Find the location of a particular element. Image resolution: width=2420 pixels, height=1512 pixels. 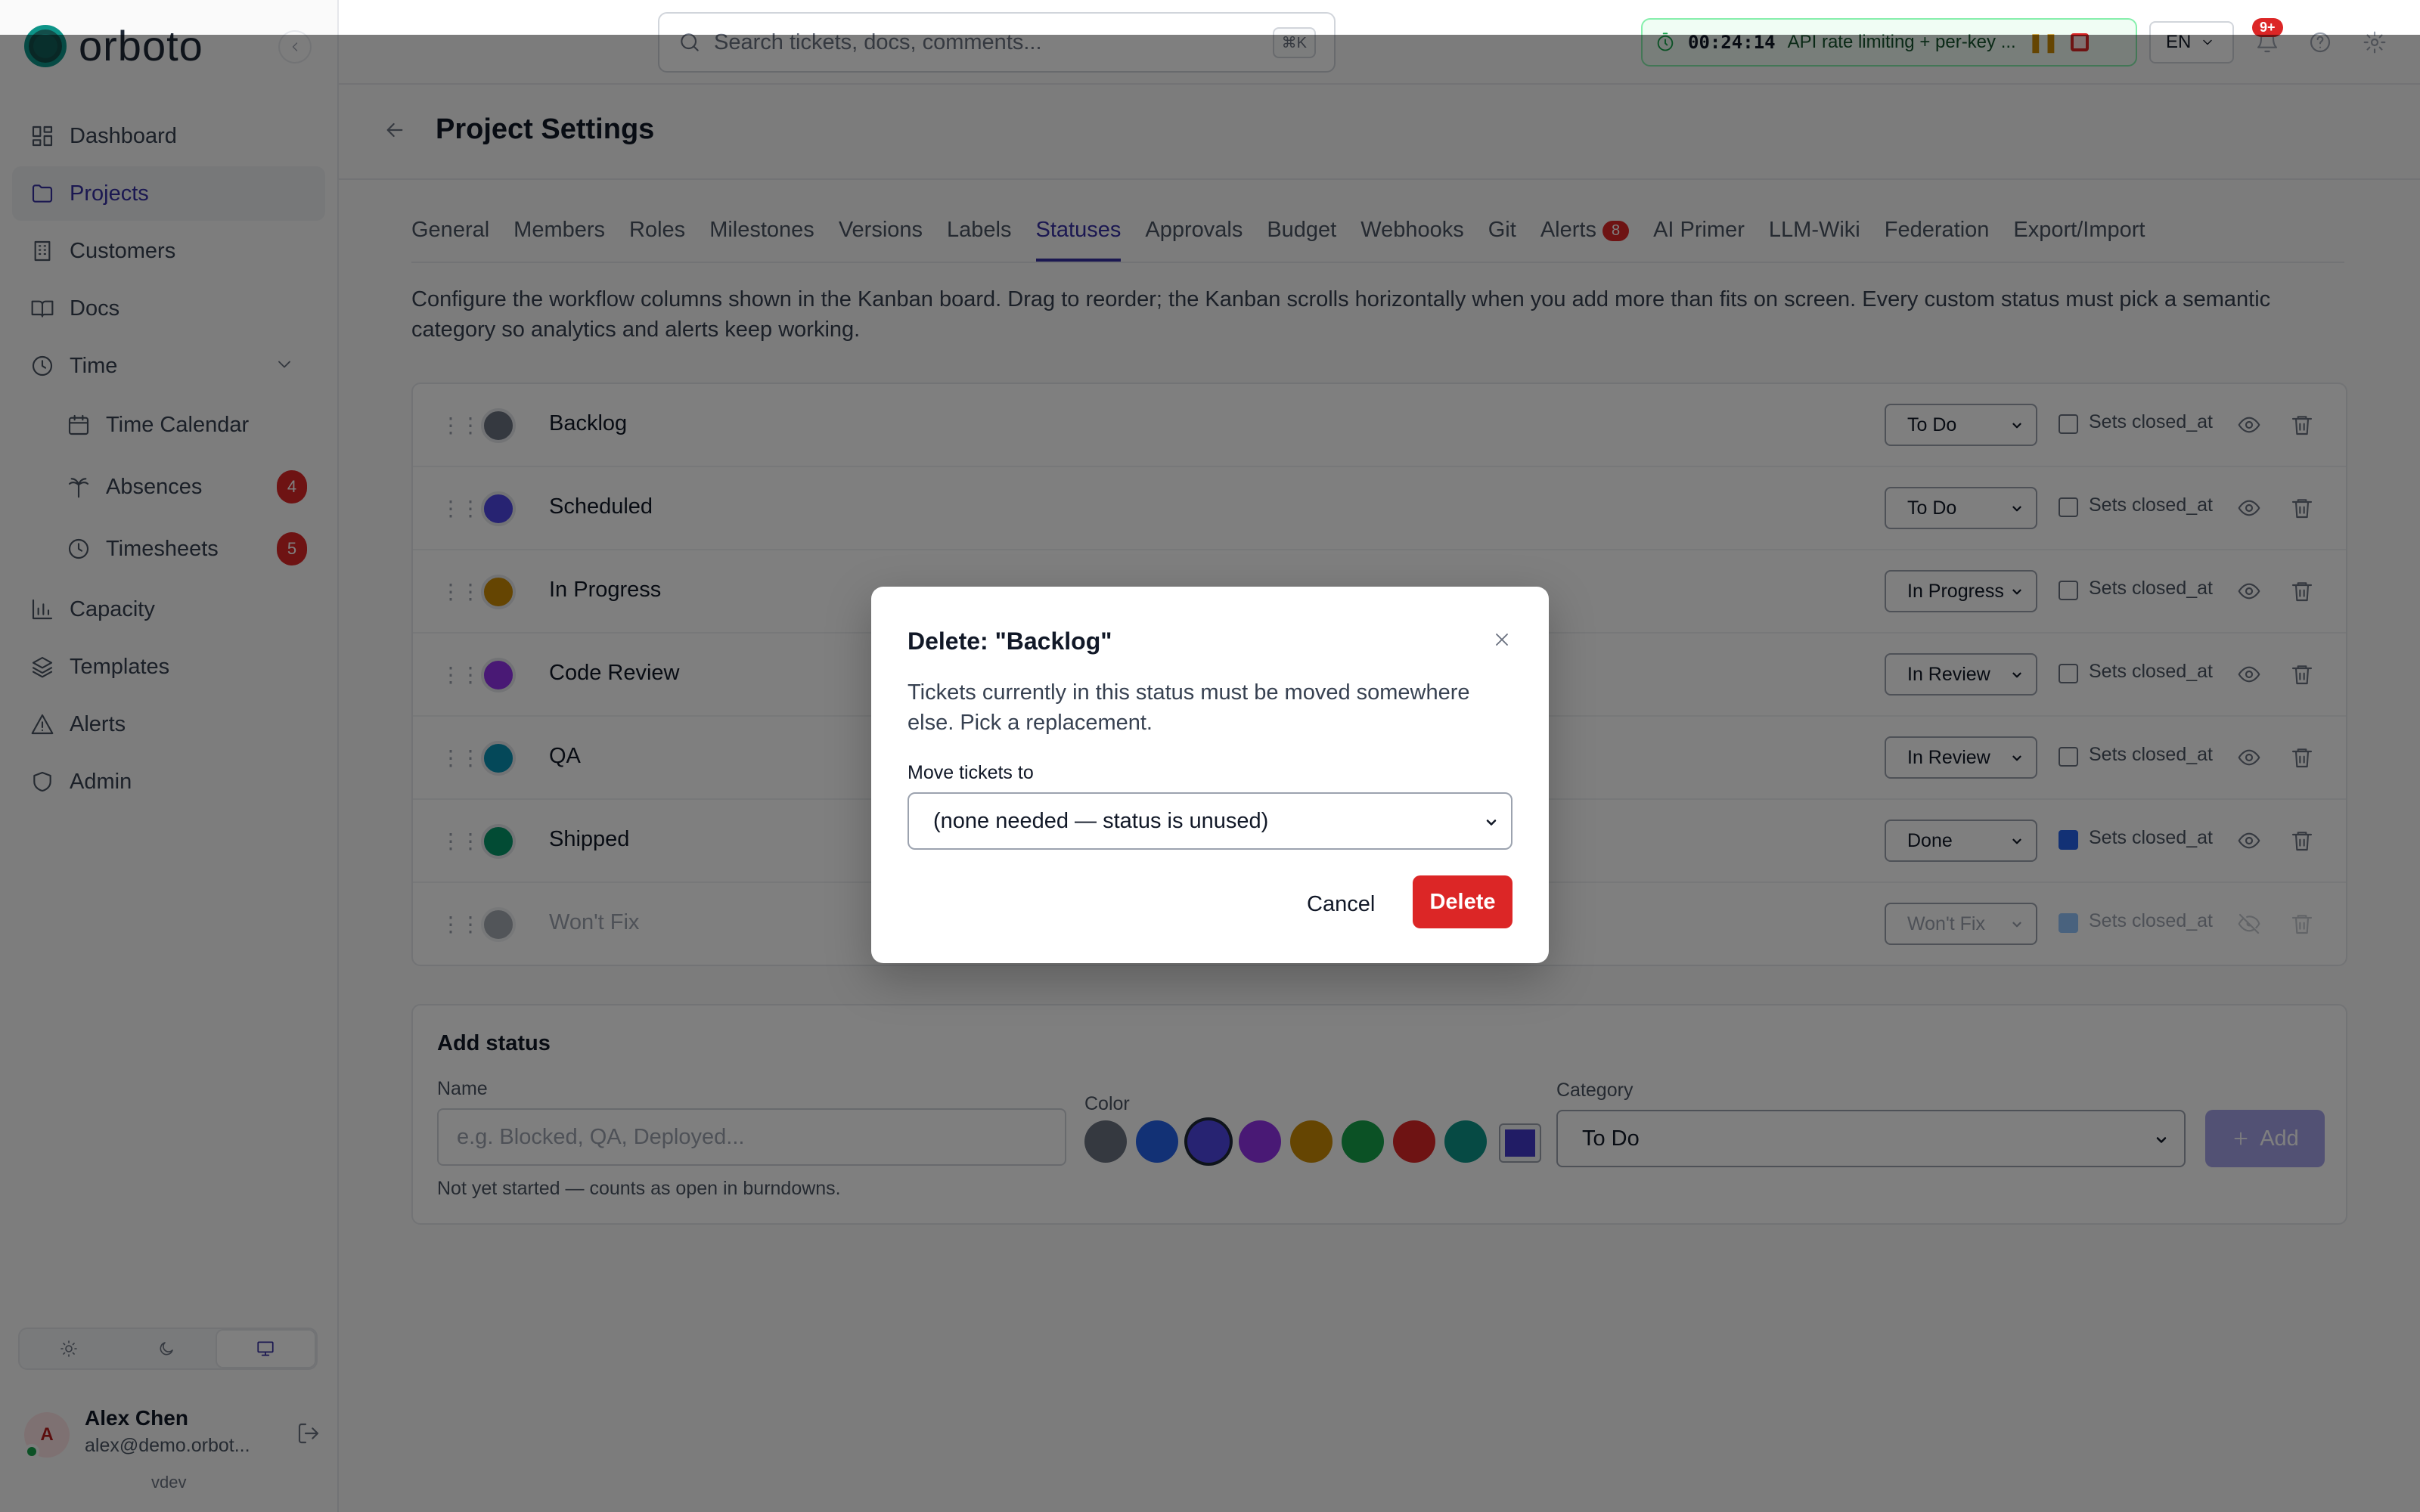

close-dialog-button is located at coordinates (1501, 639).